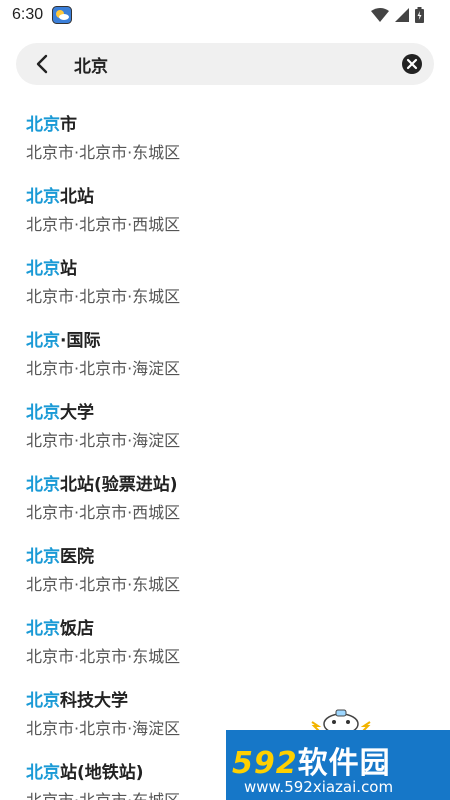 This screenshot has height=800, width=450. What do you see at coordinates (225, 496) in the screenshot?
I see `list-item: 北京北站(验票进站) 北京市·北京市·西城区` at bounding box center [225, 496].